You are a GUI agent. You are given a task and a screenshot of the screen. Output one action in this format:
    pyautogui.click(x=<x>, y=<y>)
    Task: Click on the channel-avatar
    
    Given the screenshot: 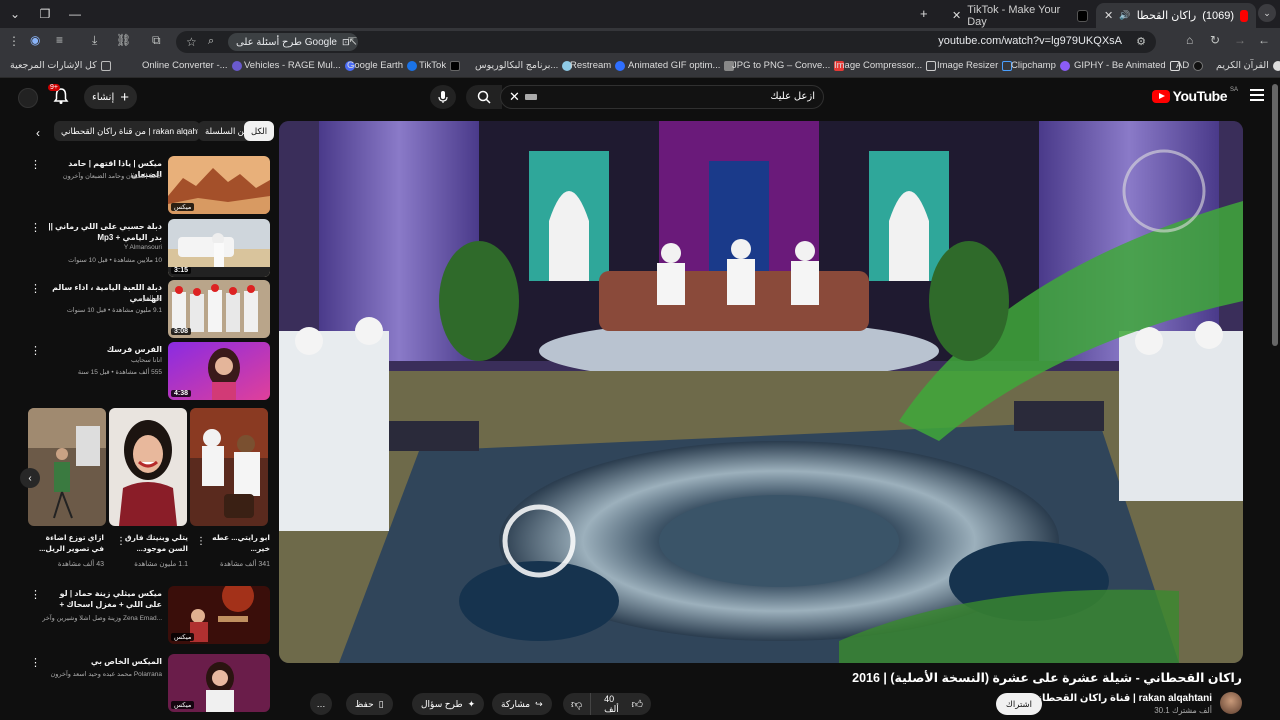 What is the action you would take?
    pyautogui.click(x=1231, y=703)
    